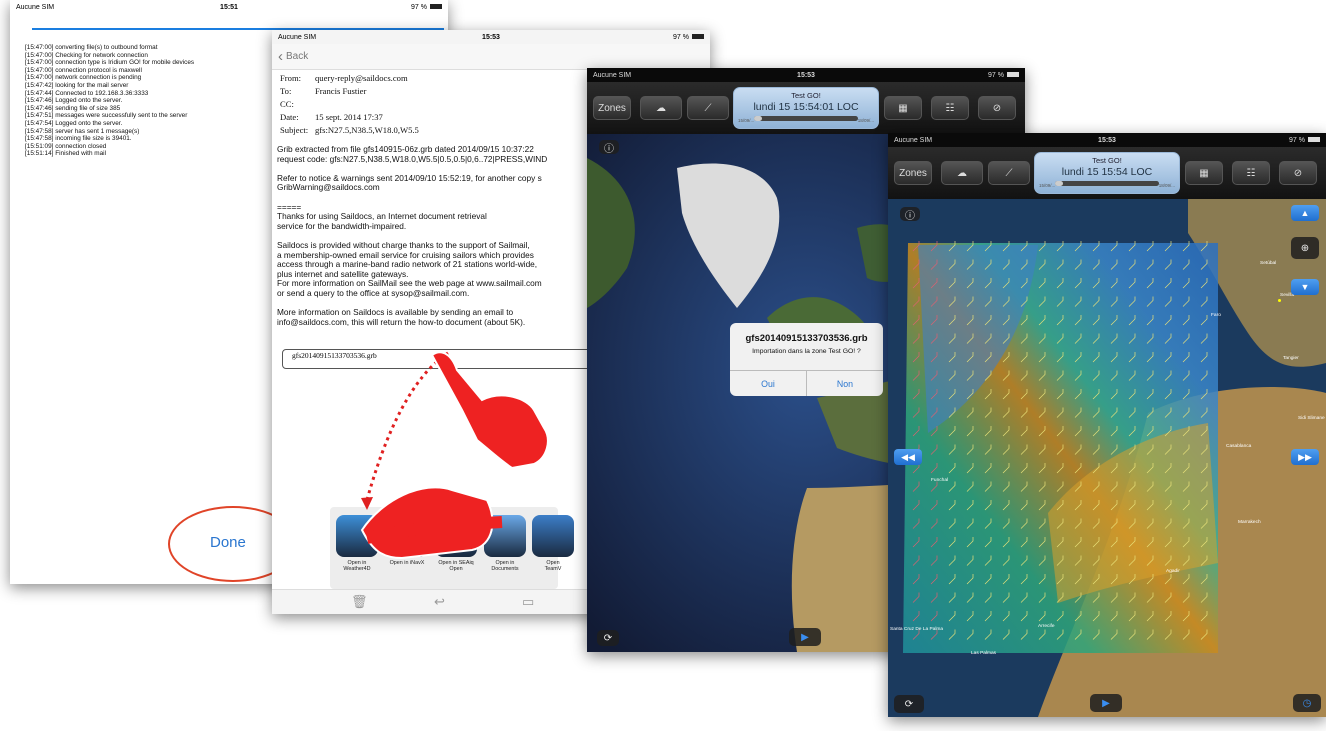 The width and height of the screenshot is (1326, 731). I want to click on city-label: Setúbal, so click(1268, 263).